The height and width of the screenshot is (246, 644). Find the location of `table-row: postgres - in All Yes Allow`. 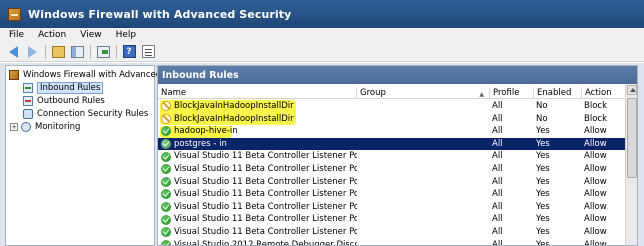

table-row: postgres - in All Yes Allow is located at coordinates (392, 144).